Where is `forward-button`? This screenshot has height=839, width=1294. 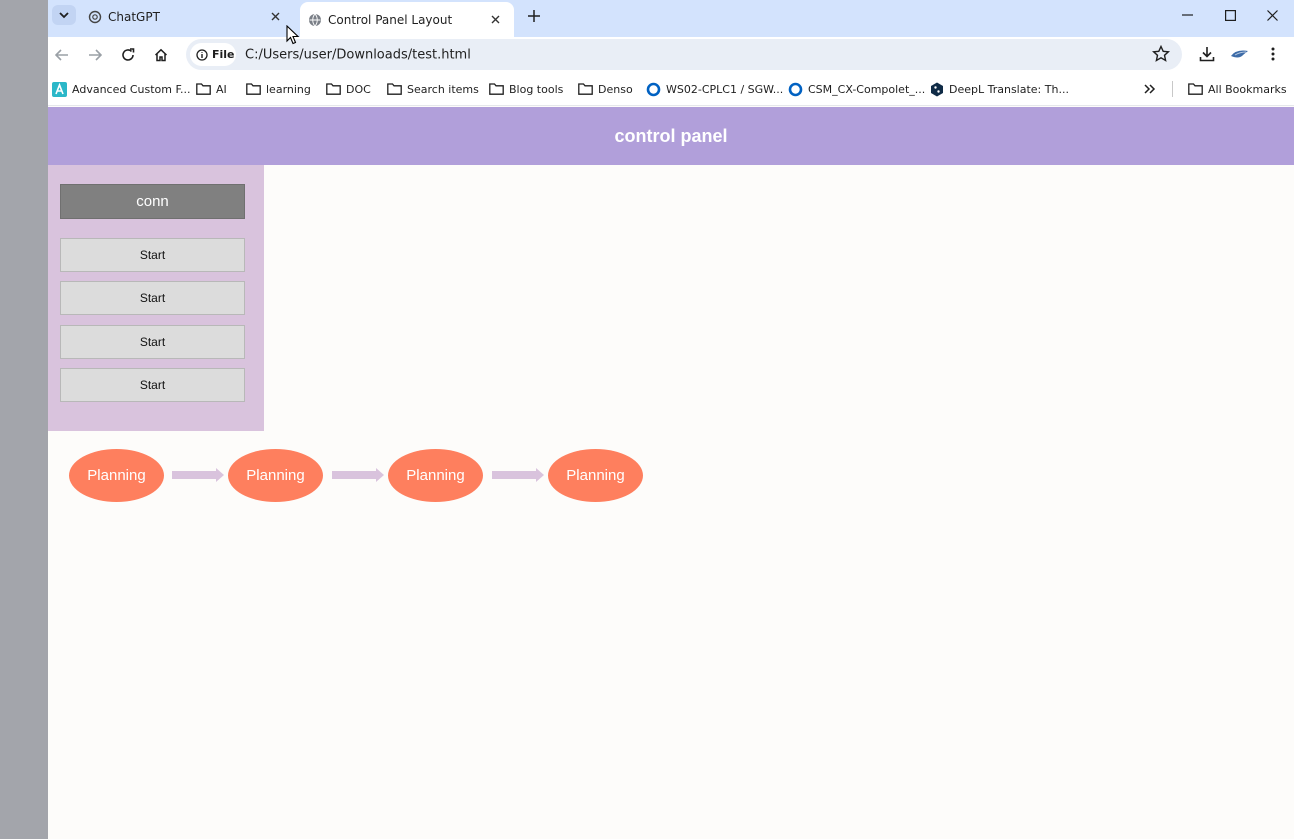
forward-button is located at coordinates (95, 55).